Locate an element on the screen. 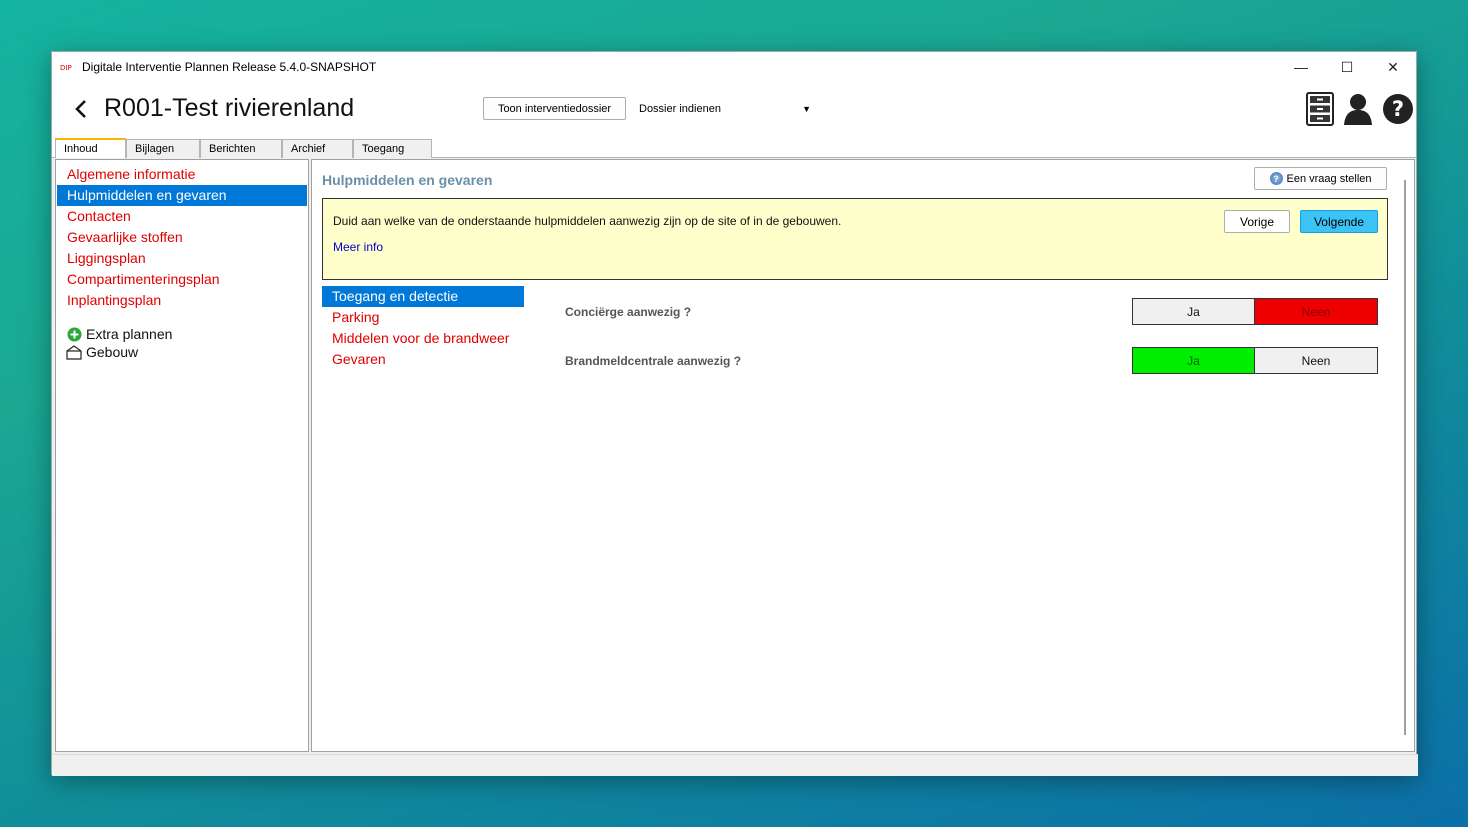 This screenshot has height=827, width=1468. building-icon is located at coordinates (74, 352).